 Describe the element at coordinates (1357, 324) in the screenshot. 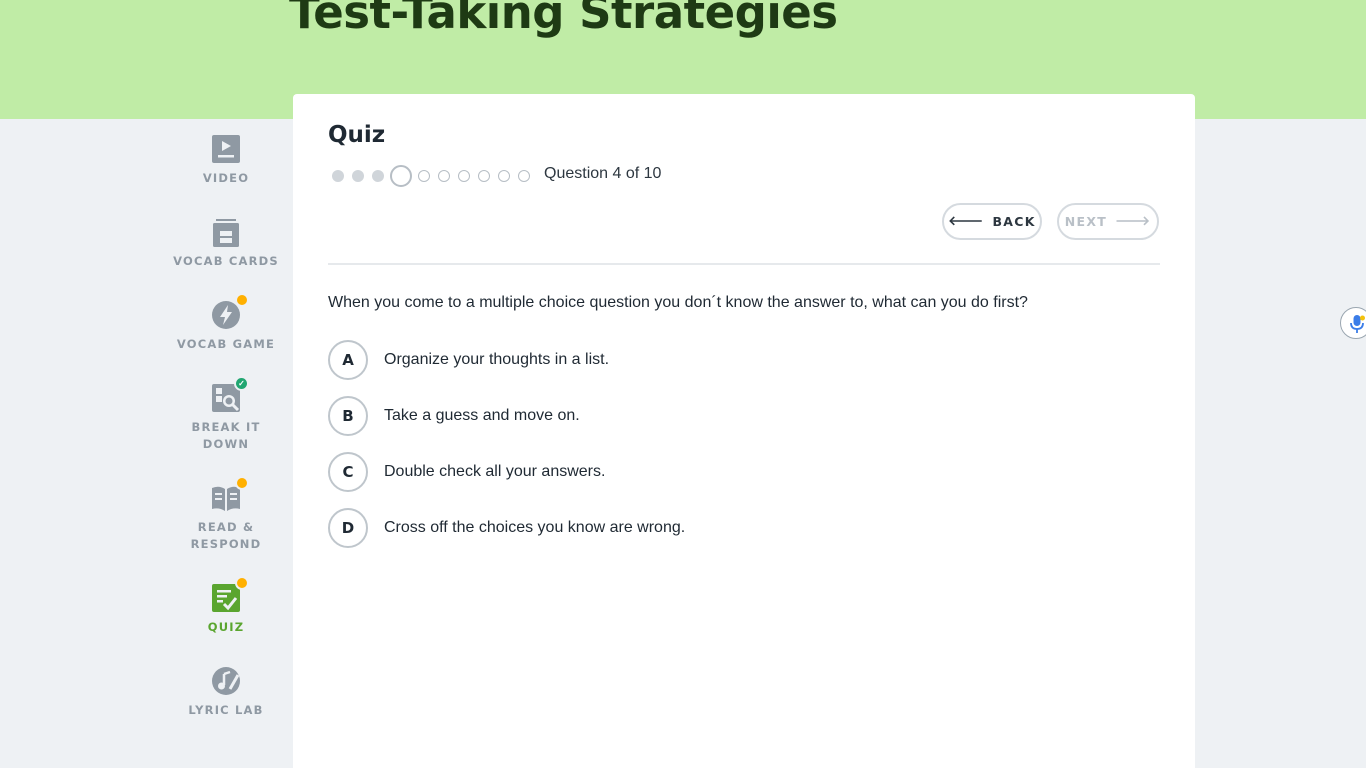

I see `microphone-icon` at that location.